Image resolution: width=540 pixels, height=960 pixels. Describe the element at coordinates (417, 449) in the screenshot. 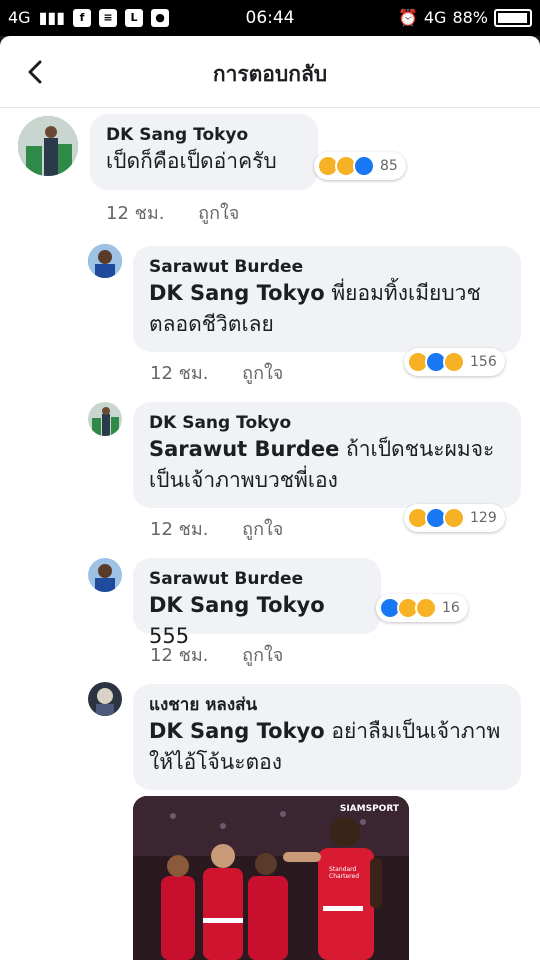

I see `comment-body: ถ้าเป็ดชนะผมจะ` at that location.